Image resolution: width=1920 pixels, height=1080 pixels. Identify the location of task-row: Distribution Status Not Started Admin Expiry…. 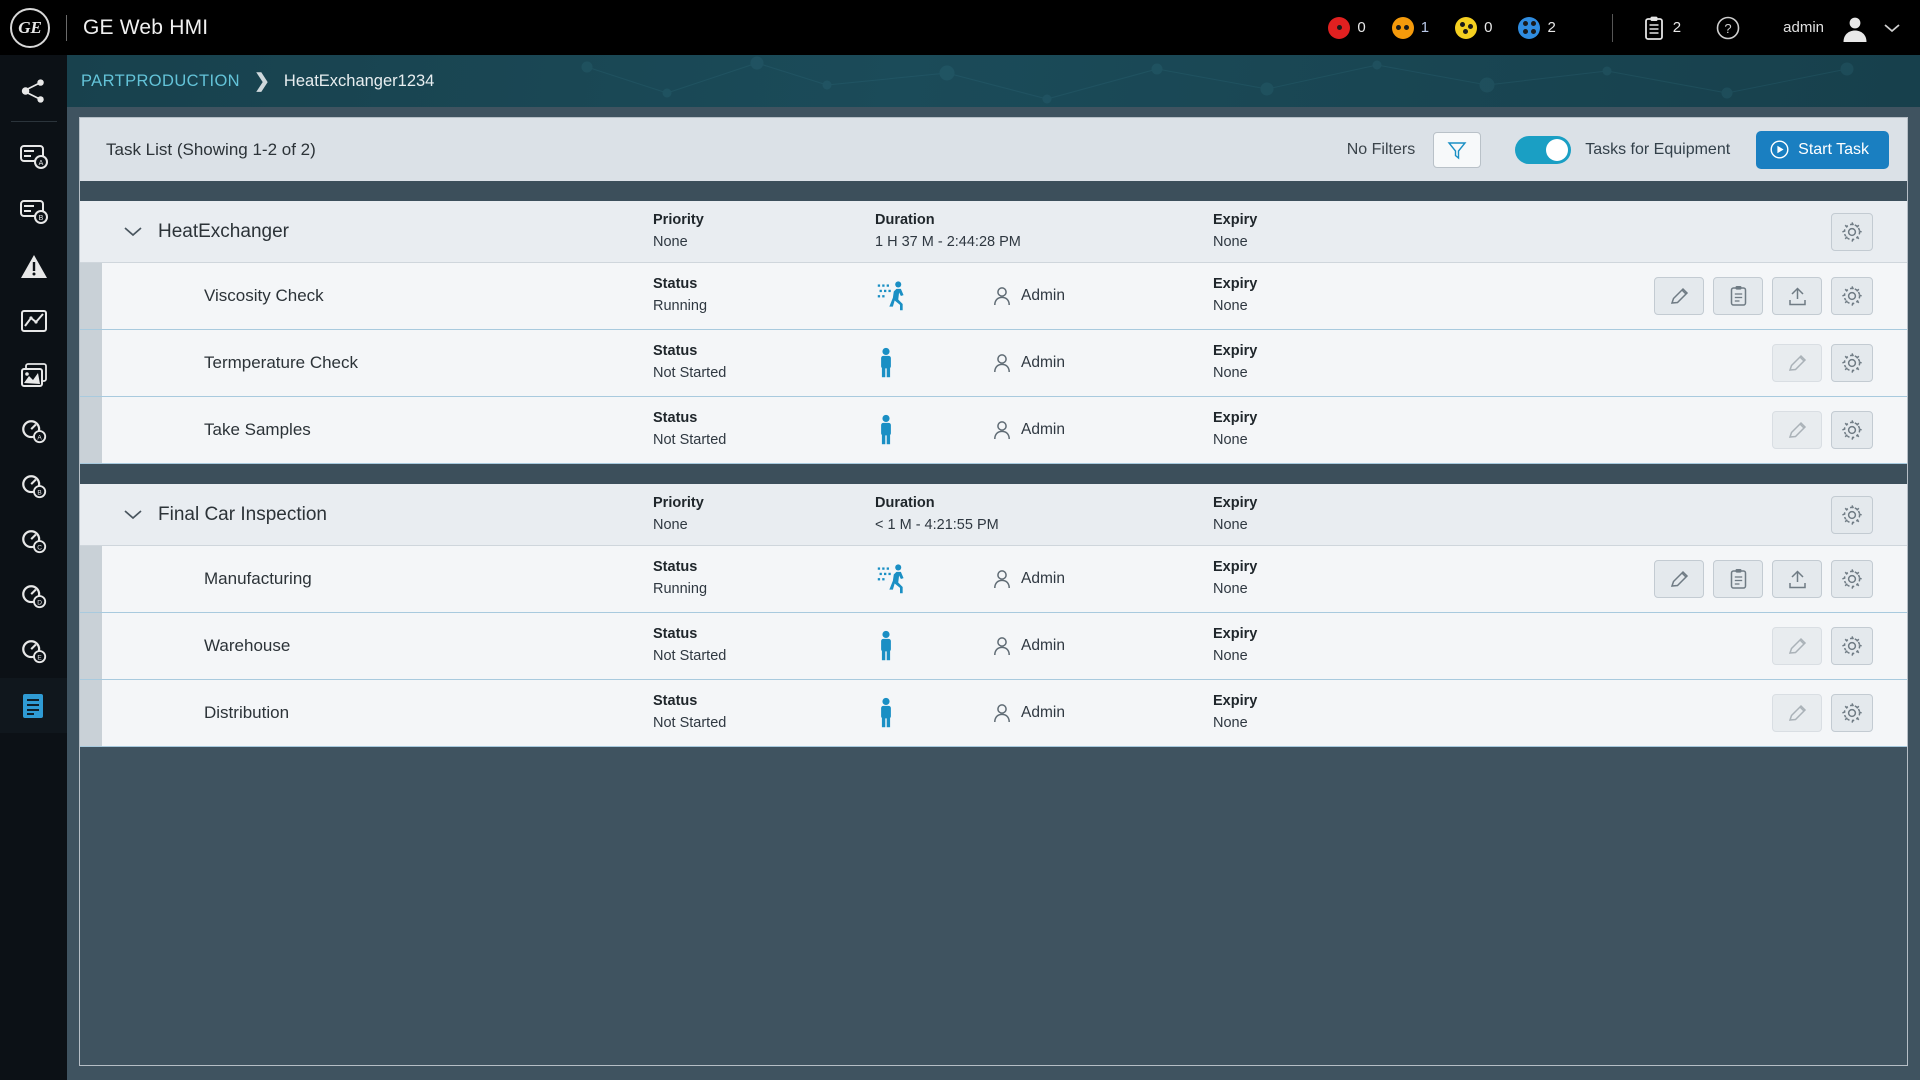
(993, 713).